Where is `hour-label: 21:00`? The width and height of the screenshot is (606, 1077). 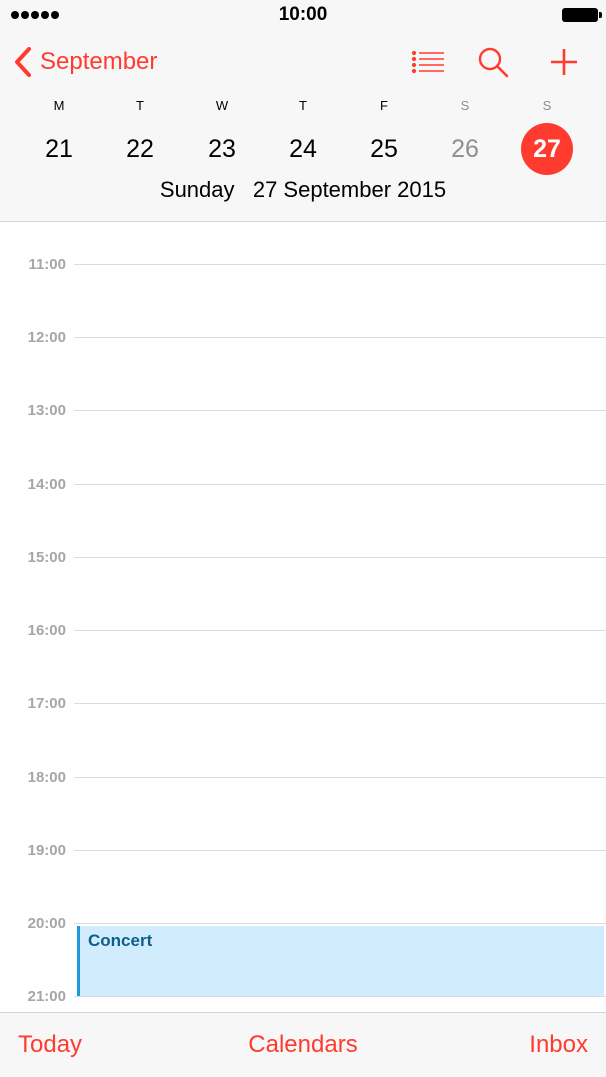
hour-label: 21:00 is located at coordinates (46, 996).